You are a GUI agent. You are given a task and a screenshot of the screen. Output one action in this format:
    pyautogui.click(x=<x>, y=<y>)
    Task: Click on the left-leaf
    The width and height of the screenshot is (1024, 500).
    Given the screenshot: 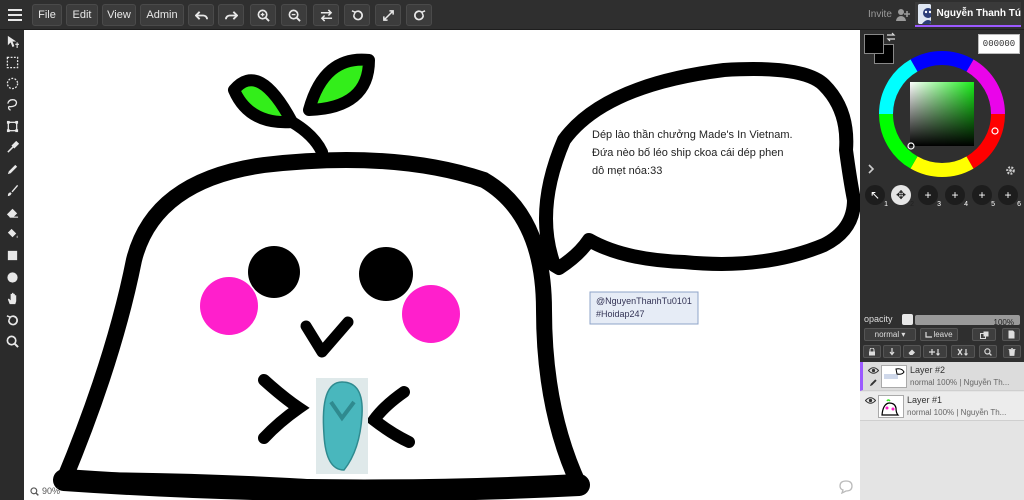 What is the action you would take?
    pyautogui.click(x=263, y=101)
    